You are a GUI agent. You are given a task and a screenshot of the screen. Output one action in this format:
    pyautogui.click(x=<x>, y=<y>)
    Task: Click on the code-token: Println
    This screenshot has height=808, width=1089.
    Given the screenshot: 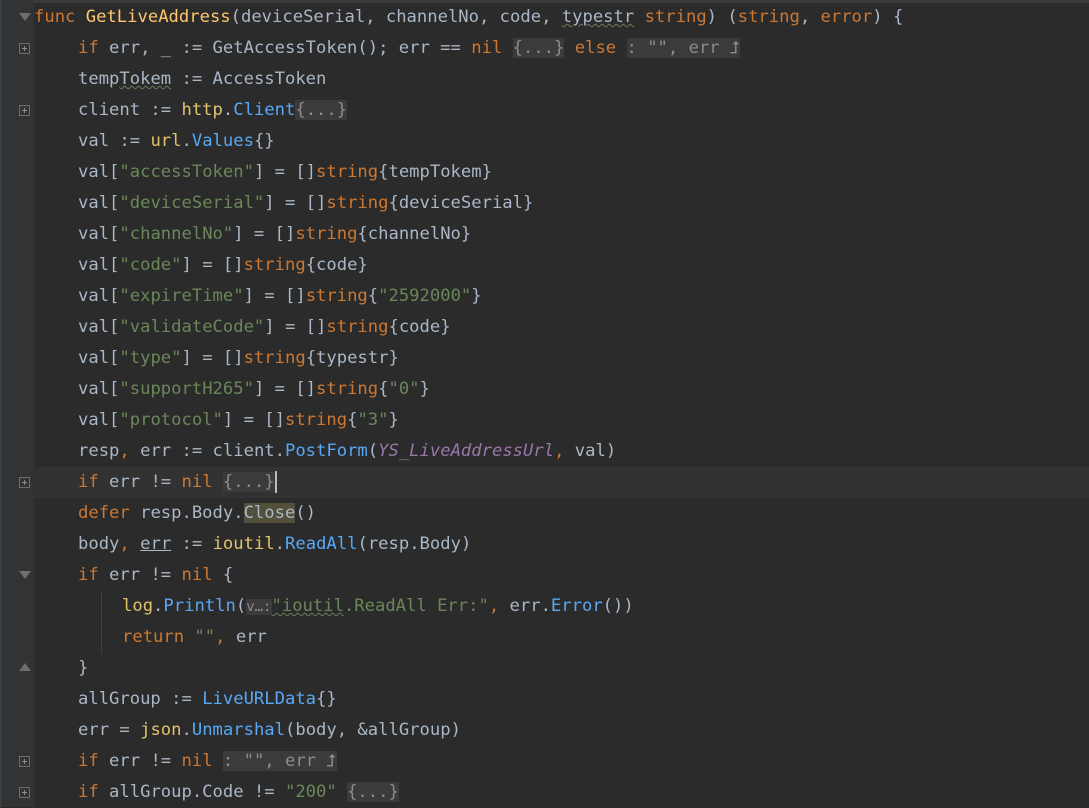 What is the action you would take?
    pyautogui.click(x=199, y=606)
    